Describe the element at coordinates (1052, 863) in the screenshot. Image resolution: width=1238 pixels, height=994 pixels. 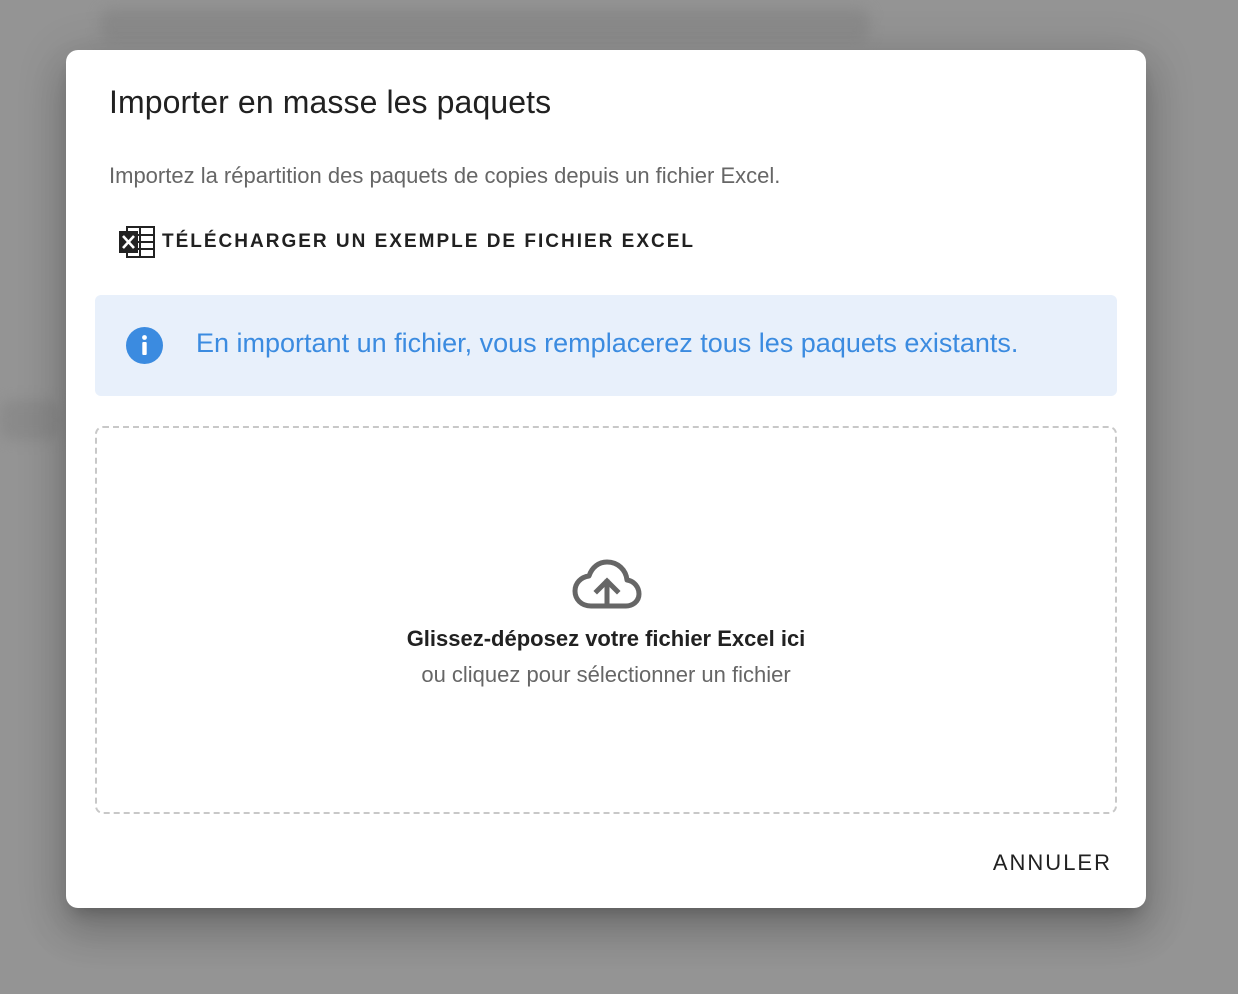
I see `cancel-button: ANNULER` at that location.